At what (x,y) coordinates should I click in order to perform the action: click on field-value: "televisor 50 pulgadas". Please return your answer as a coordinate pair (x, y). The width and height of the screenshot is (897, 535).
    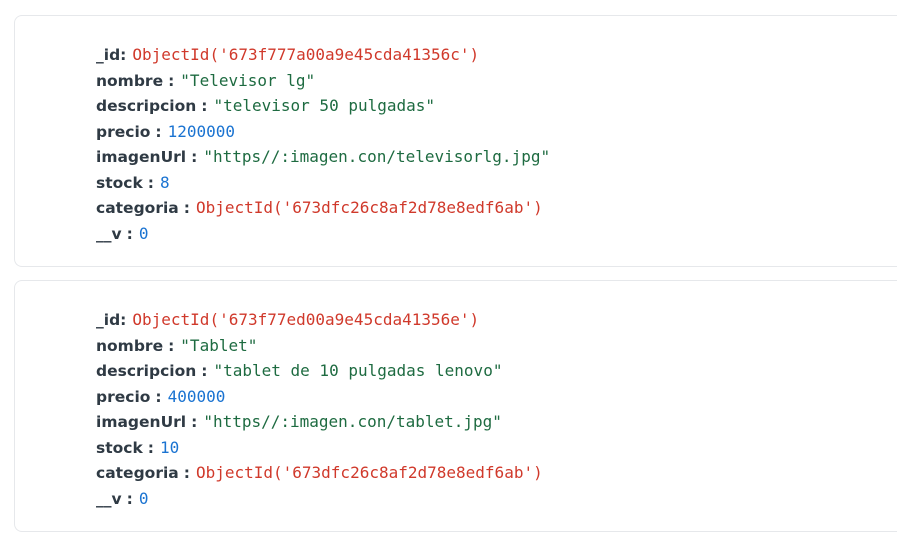
    Looking at the image, I should click on (324, 105).